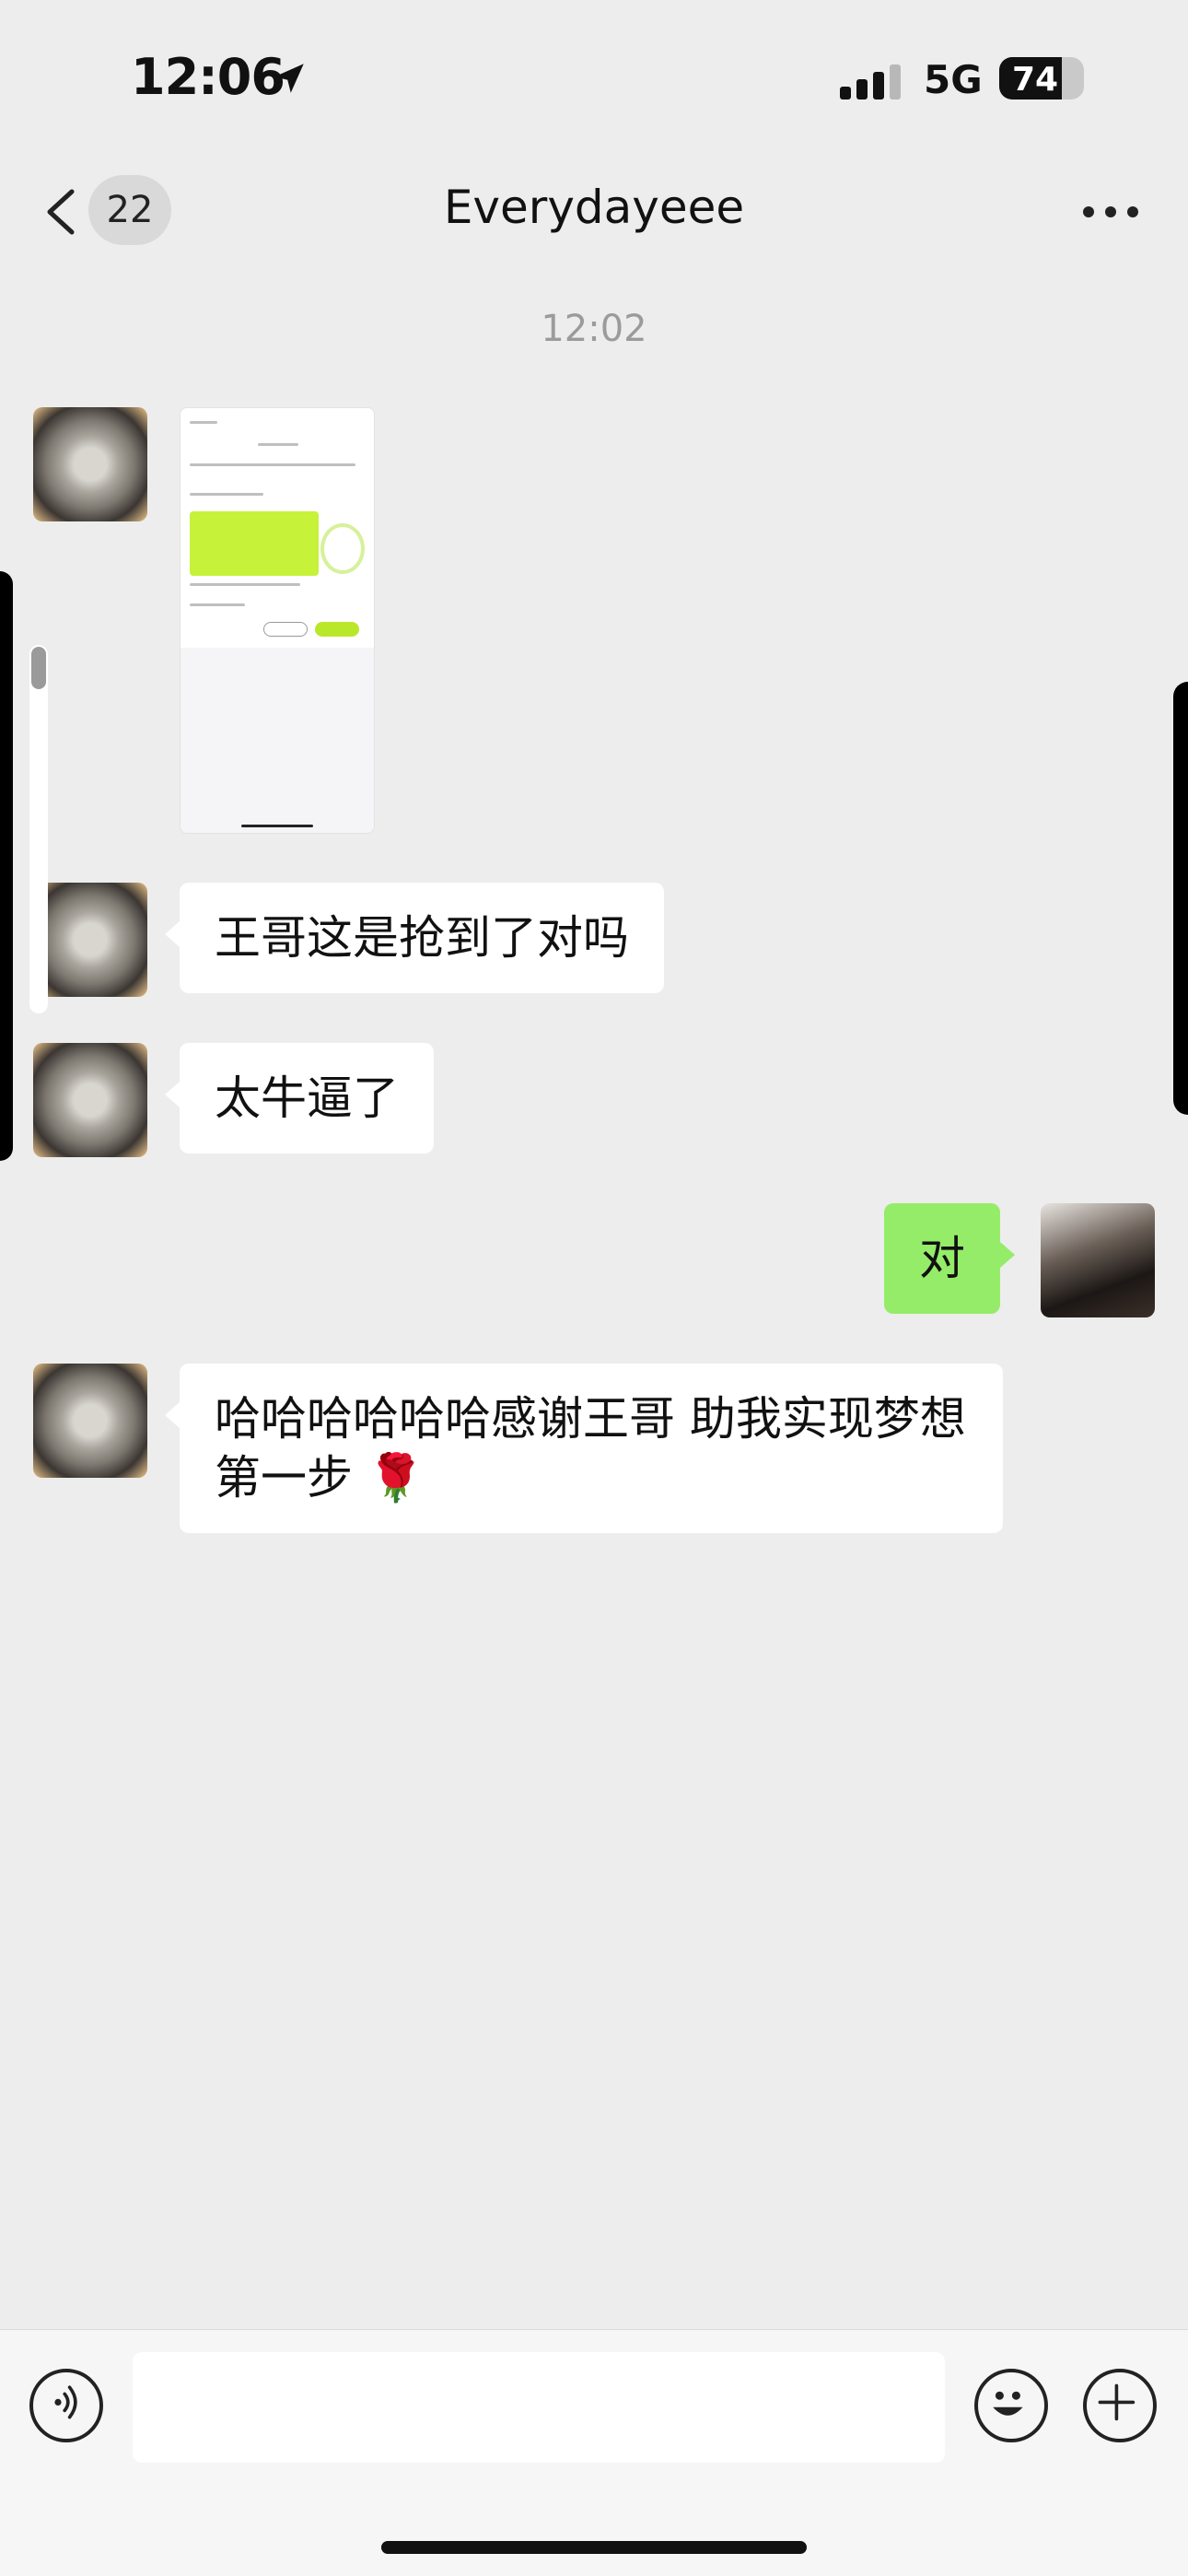 The height and width of the screenshot is (2576, 1188). I want to click on message-bubble: 哈哈哈哈哈哈感谢王哥 助我实现梦想第一步 🌹, so click(584, 1448).